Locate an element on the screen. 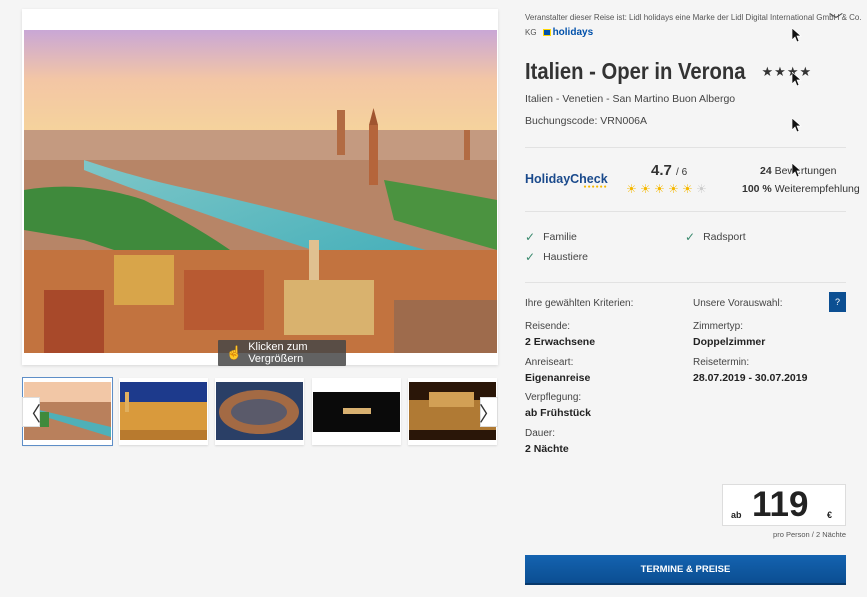 The height and width of the screenshot is (597, 867). zoom-hint: ☝ Klicken zum Vergrößern is located at coordinates (282, 353).